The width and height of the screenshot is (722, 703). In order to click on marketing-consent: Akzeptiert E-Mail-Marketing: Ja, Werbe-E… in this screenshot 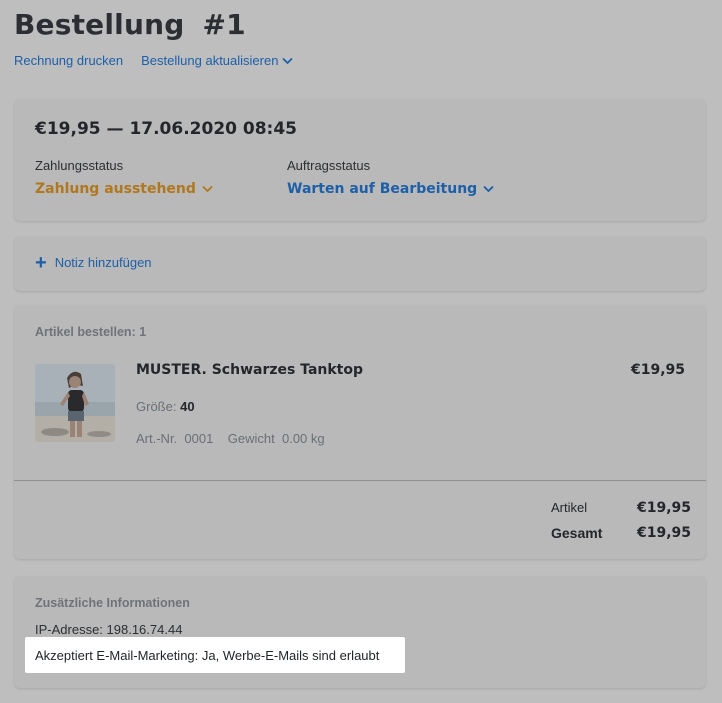, I will do `click(207, 655)`.